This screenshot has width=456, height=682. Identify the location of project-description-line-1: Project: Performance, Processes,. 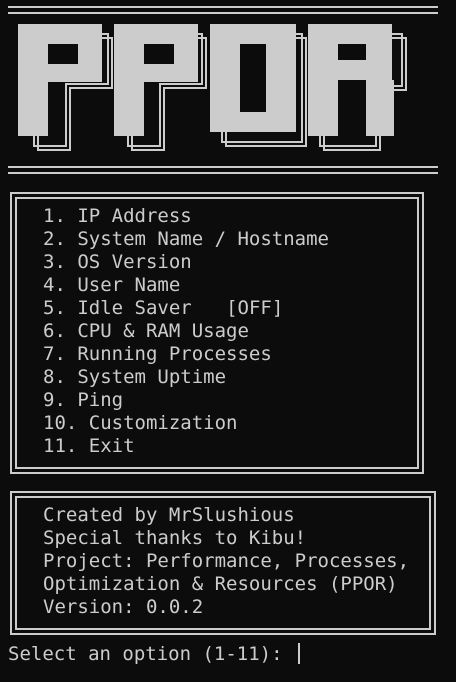
(226, 561).